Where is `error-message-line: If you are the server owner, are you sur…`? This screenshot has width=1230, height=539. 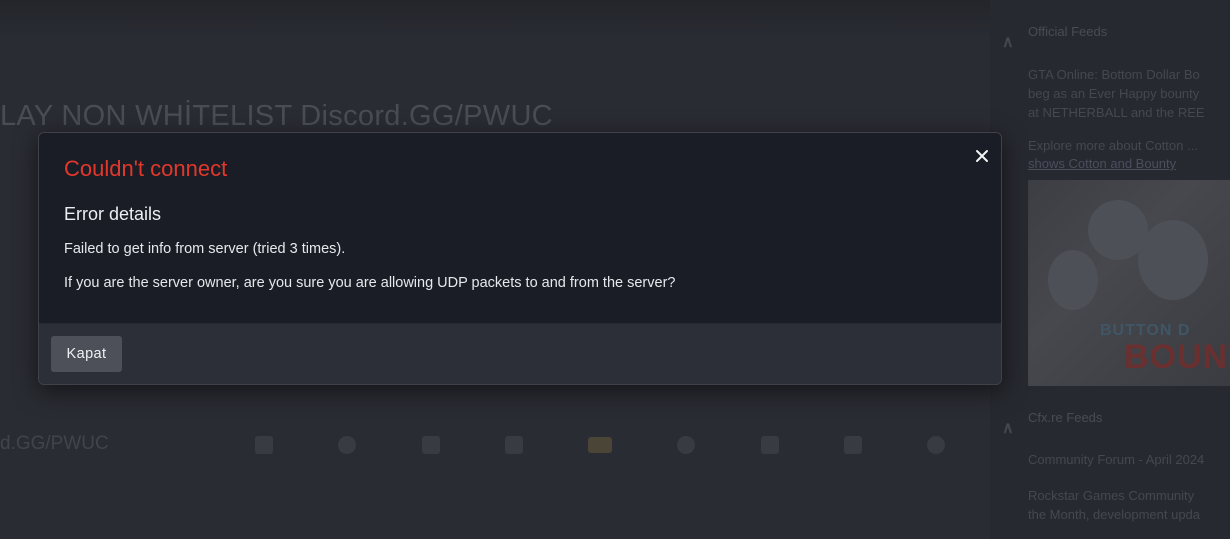 error-message-line: If you are the server owner, are you sur… is located at coordinates (370, 283).